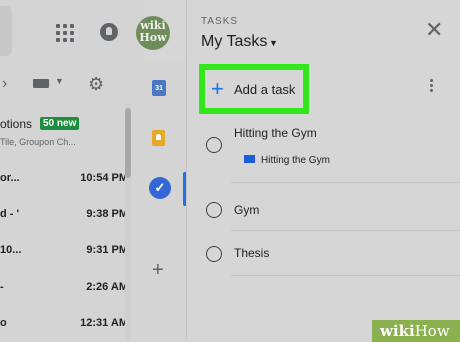  What do you see at coordinates (65, 33) in the screenshot?
I see `apps-grid-icon` at bounding box center [65, 33].